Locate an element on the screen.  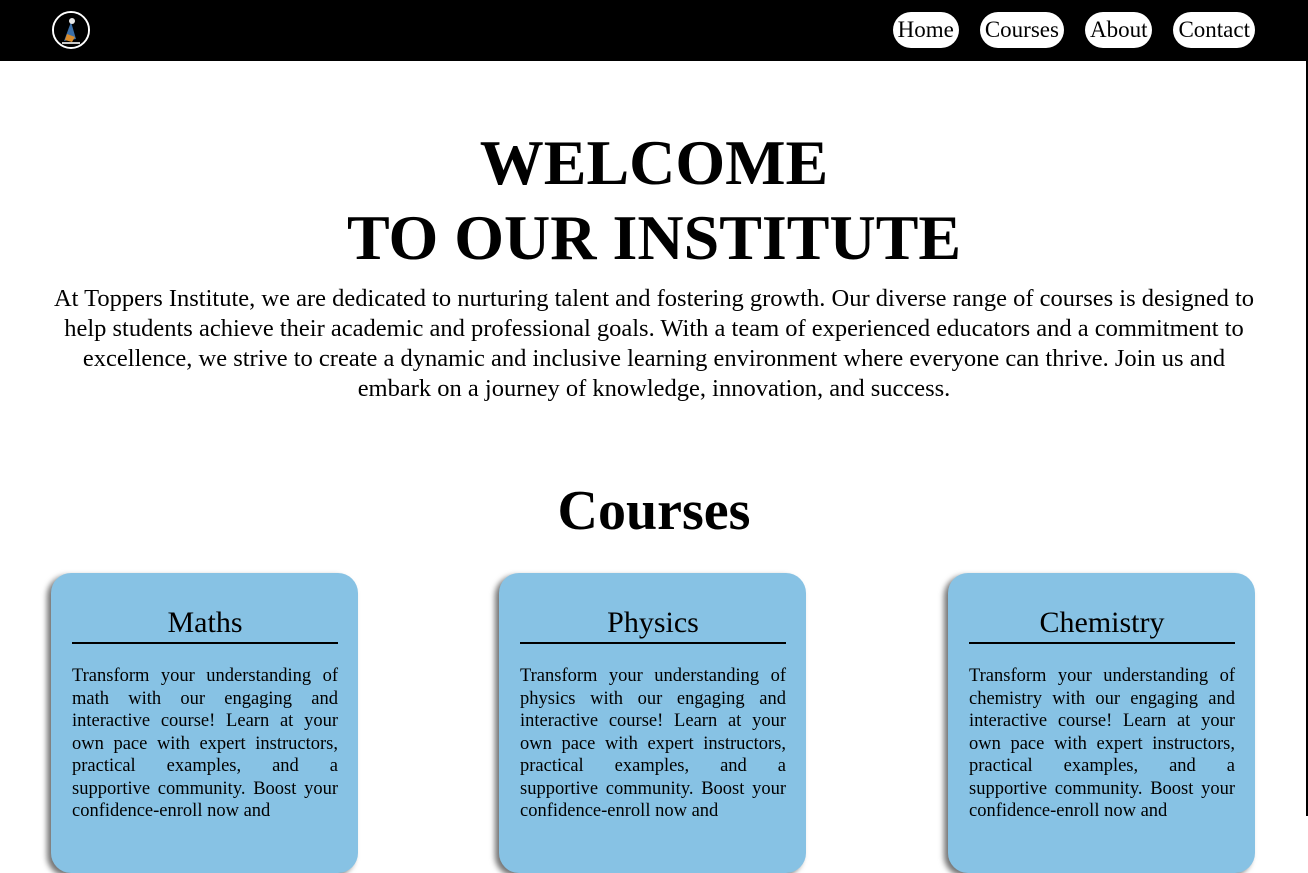
hero-title-line2: TO OUR INSTITUTE is located at coordinates (654, 237).